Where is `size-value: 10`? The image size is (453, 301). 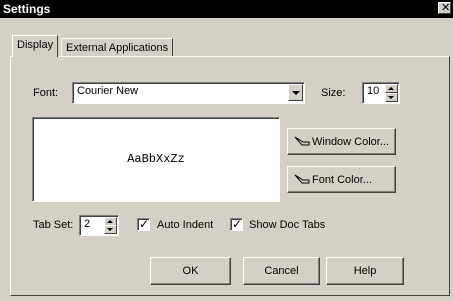 size-value: 10 is located at coordinates (373, 91).